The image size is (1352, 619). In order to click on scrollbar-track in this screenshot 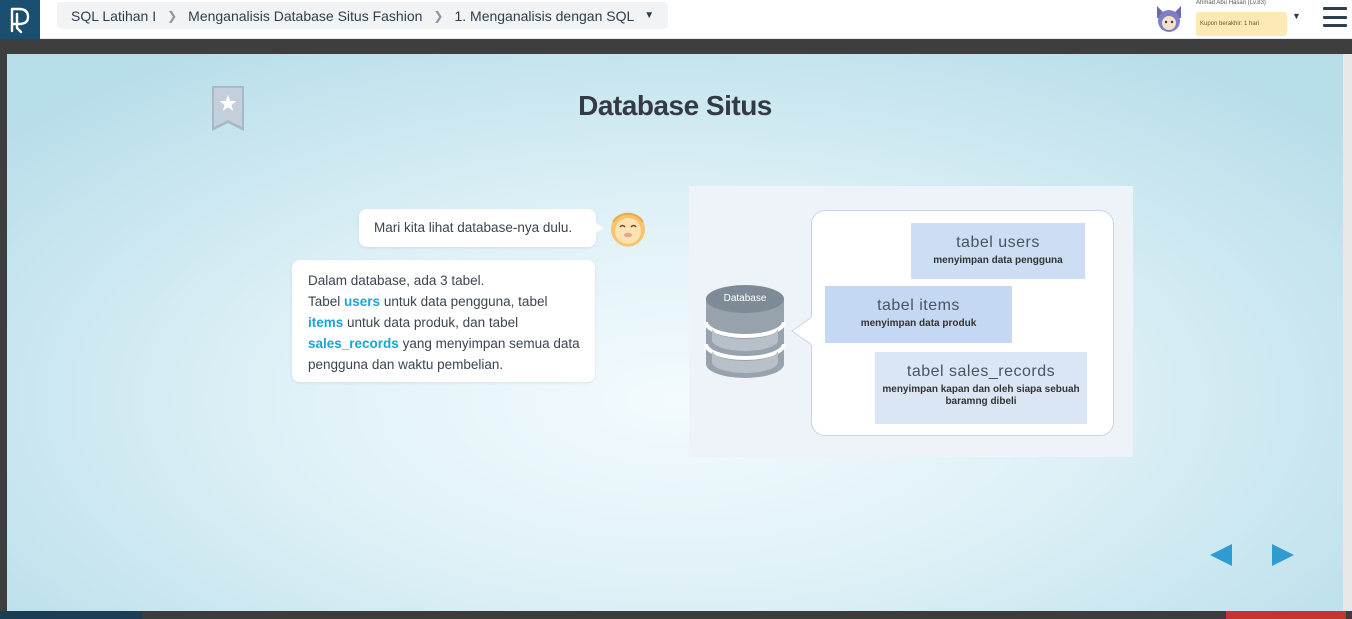, I will do `click(1347, 332)`.